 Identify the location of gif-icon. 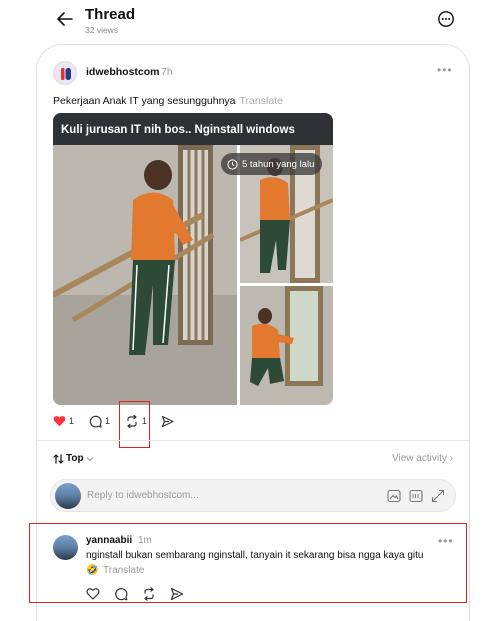
(416, 496).